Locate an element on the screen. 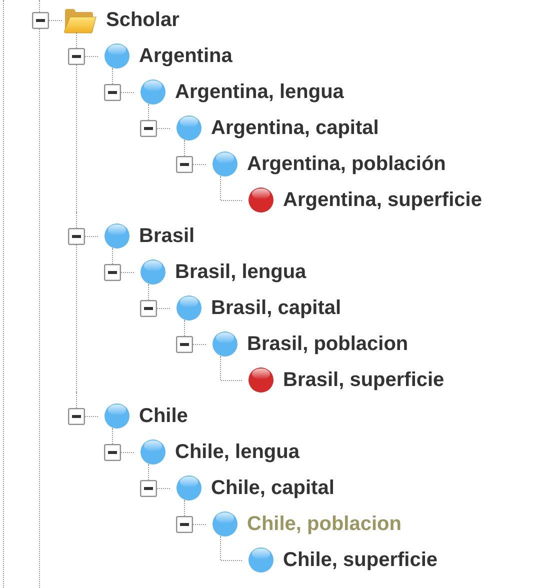 Image resolution: width=546 pixels, height=588 pixels. tree-item-label: Chile, superficie is located at coordinates (360, 560).